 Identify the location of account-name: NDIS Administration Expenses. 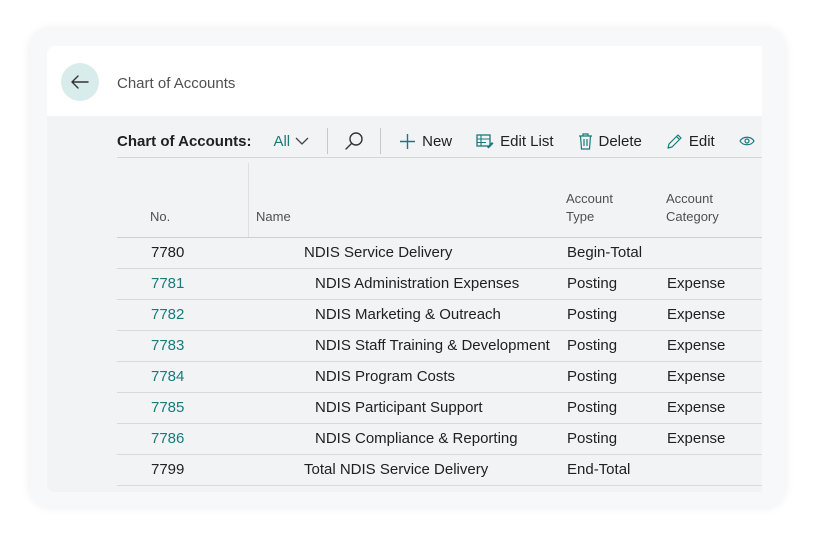
(417, 283).